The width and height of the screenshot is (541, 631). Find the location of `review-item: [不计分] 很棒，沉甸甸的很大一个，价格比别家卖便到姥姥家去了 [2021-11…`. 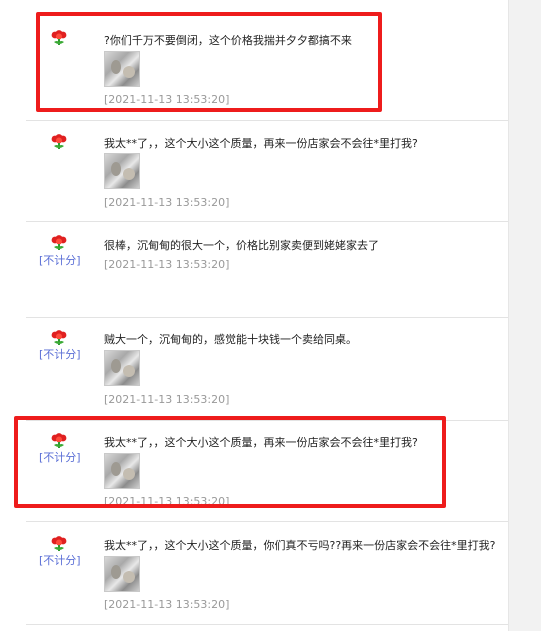

review-item: [不计分] 很棒，沉甸甸的很大一个，价格比别家卖便到姥姥家去了 [2021-11… is located at coordinates (267, 269).